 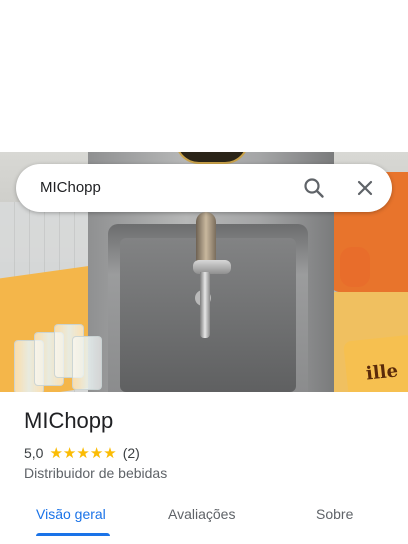 I want to click on review-count: (2), so click(x=131, y=453).